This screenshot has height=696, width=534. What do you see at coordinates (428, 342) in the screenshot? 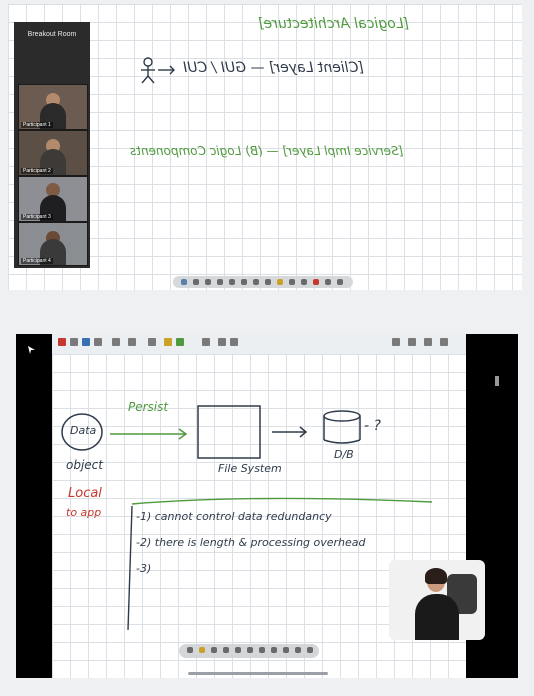
I see `fullscreen-icon` at bounding box center [428, 342].